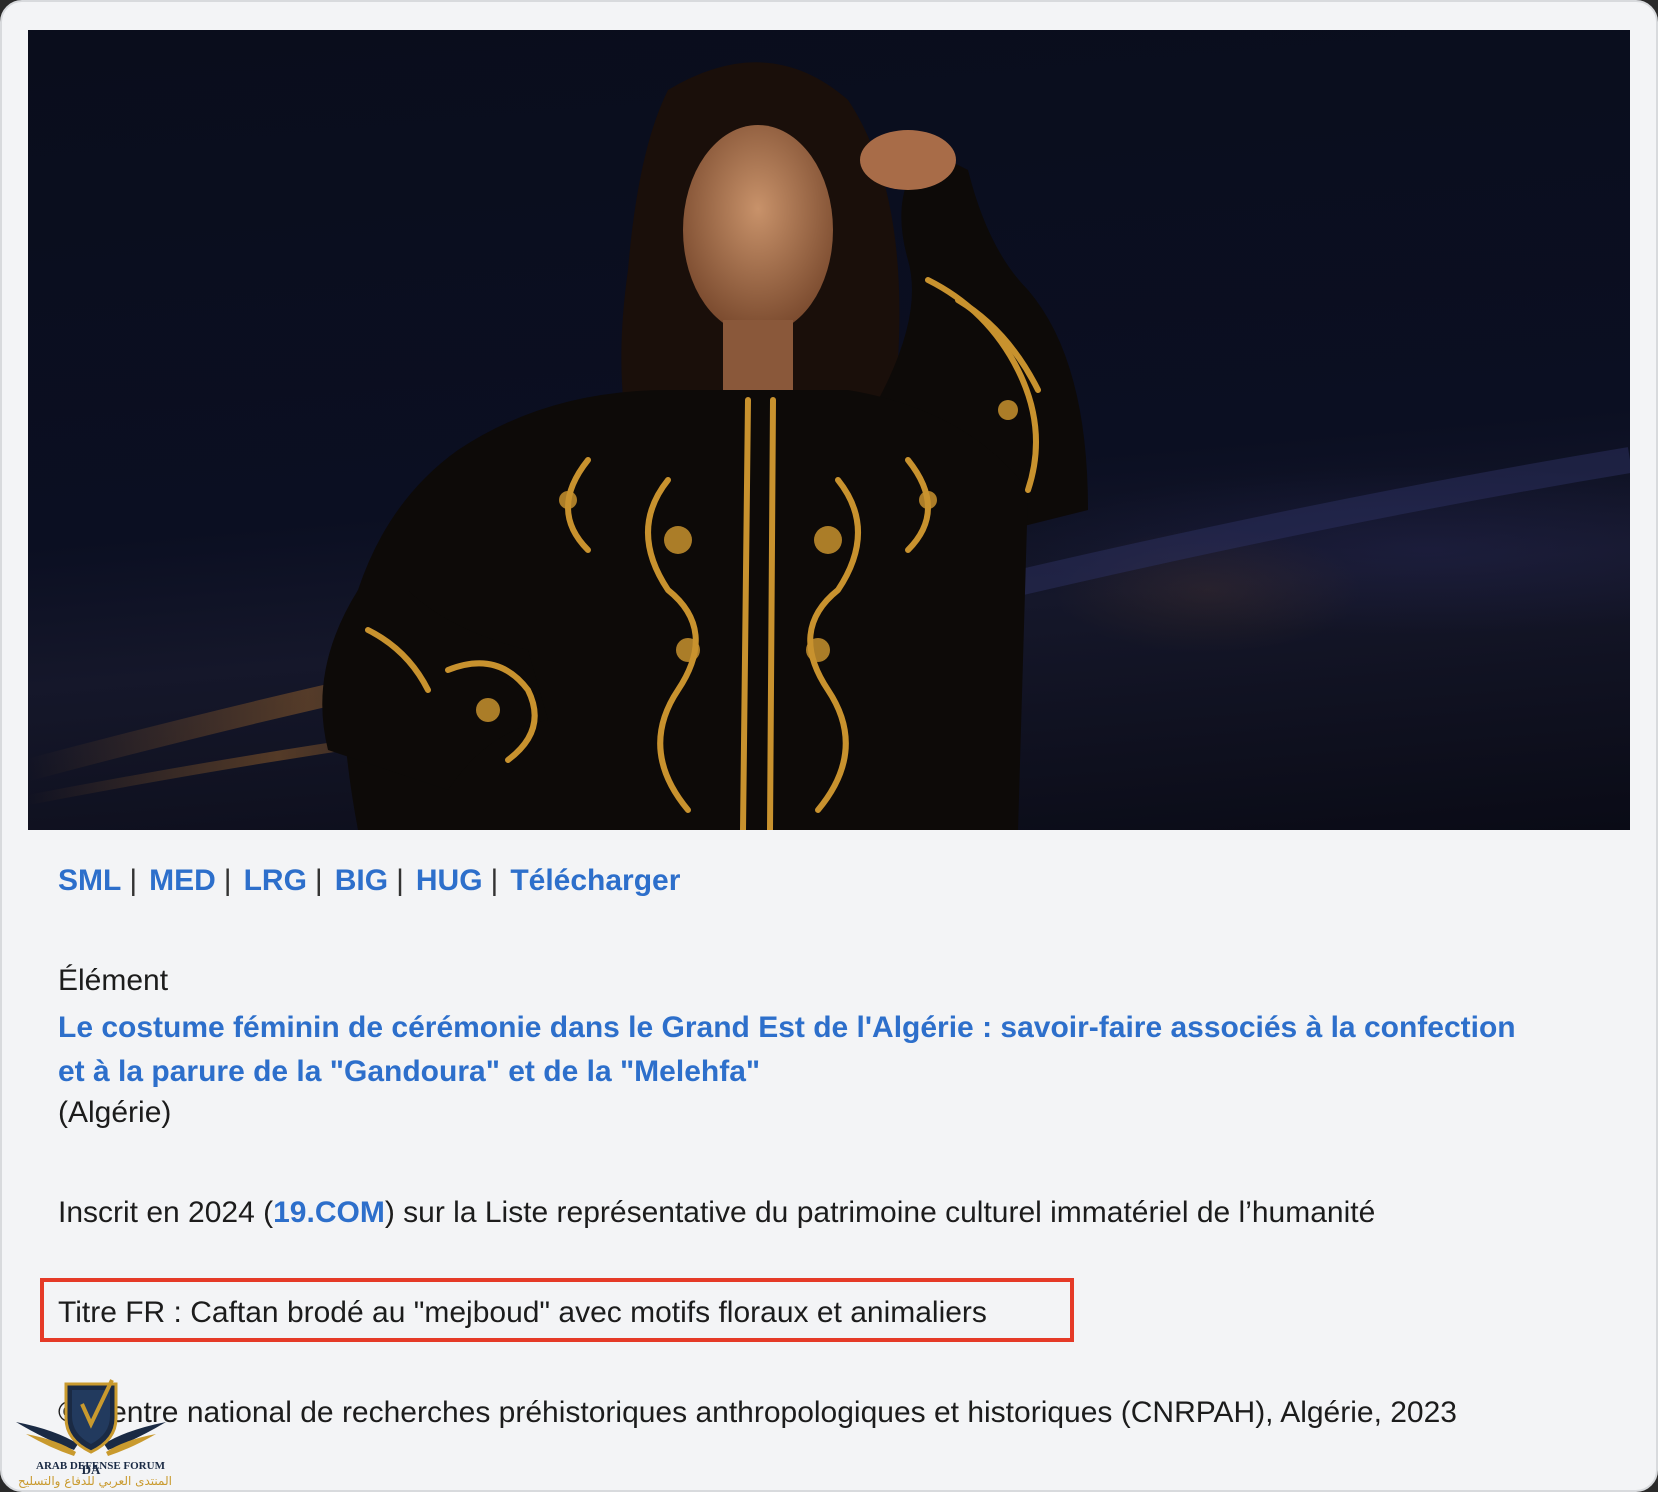  Describe the element at coordinates (329, 1212) in the screenshot. I see `decision-link: 19.COM` at that location.